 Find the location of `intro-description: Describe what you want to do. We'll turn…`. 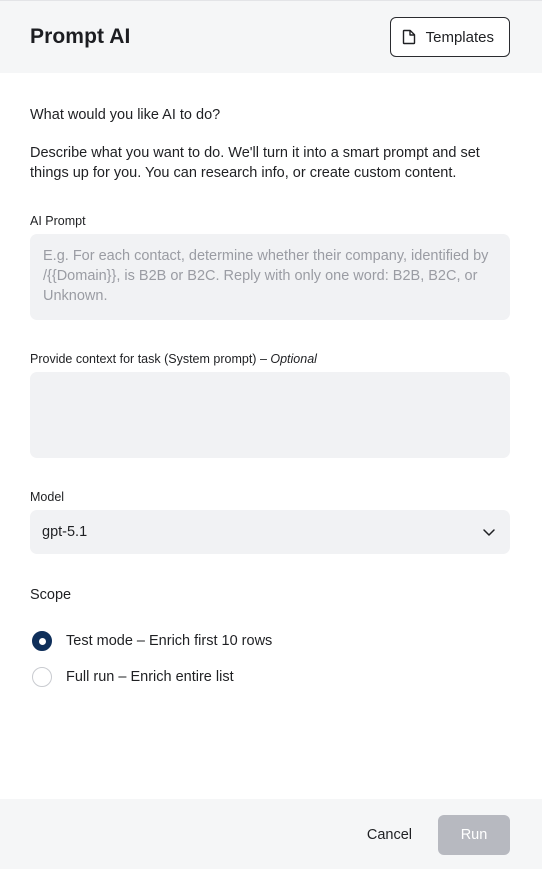

intro-description: Describe what you want to do. We'll turn… is located at coordinates (255, 163).